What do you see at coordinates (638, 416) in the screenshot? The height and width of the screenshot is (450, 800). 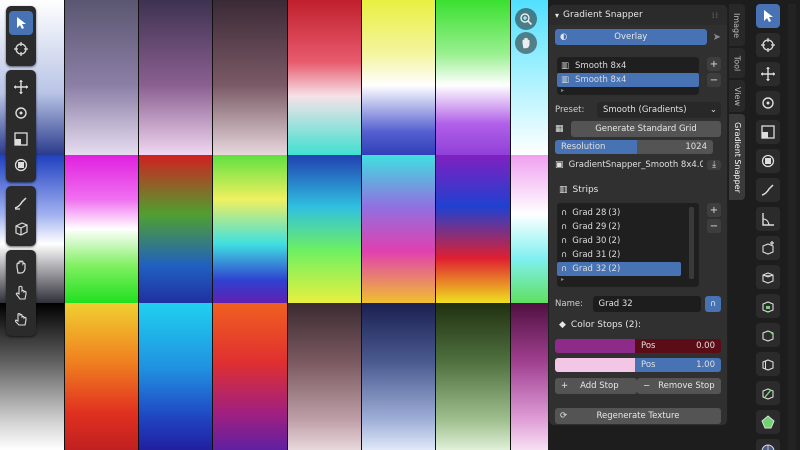 I see `regenerate-texture-button: ⟳ Regenerate Texture` at bounding box center [638, 416].